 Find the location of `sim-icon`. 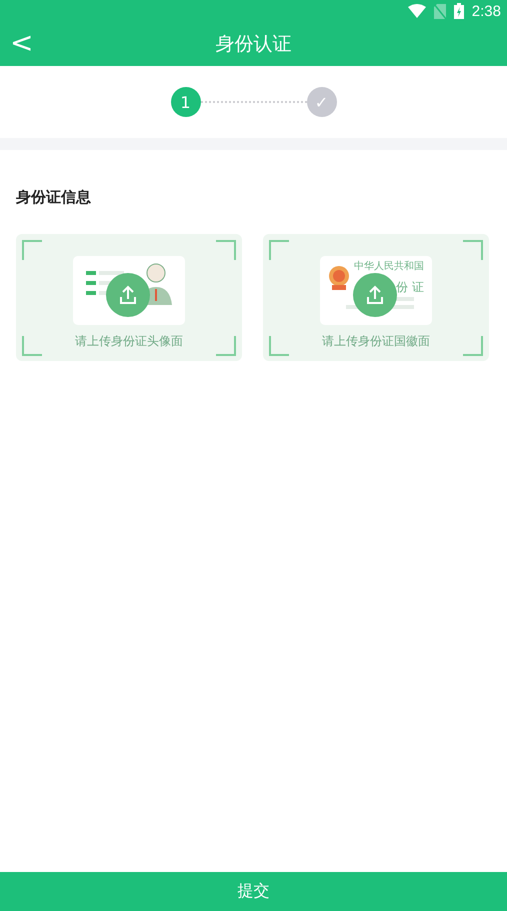

sim-icon is located at coordinates (440, 11).